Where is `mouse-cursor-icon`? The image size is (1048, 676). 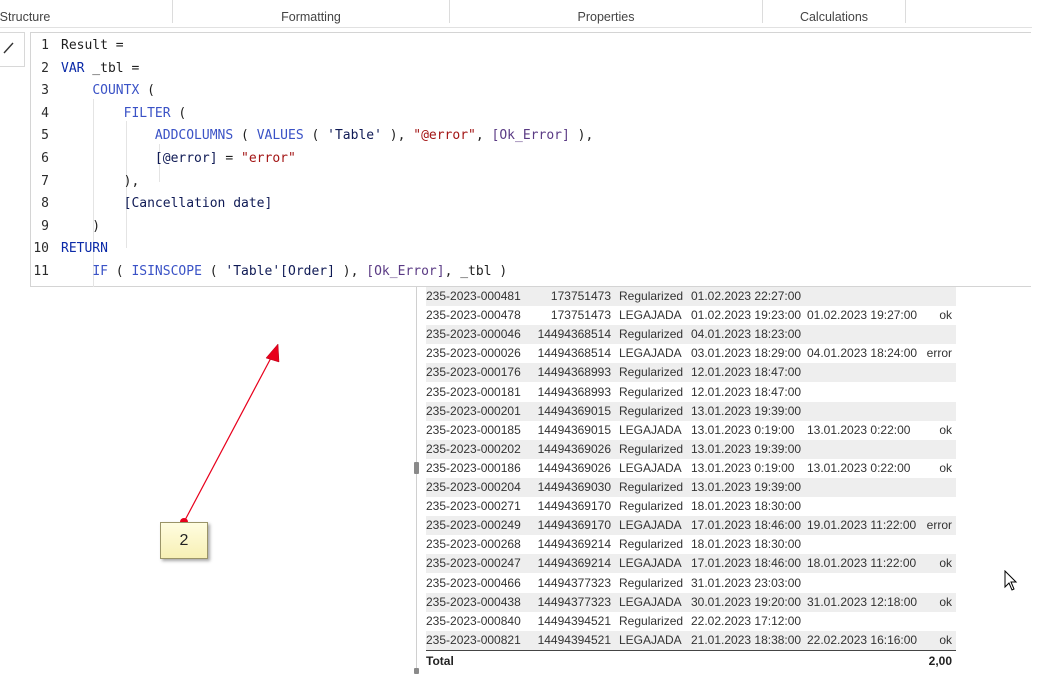 mouse-cursor-icon is located at coordinates (1011, 580).